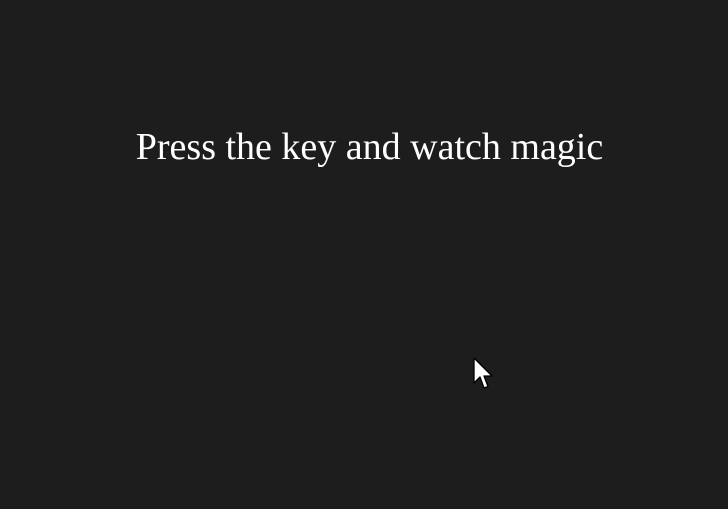 This screenshot has width=728, height=509. Describe the element at coordinates (369, 147) in the screenshot. I see `page-title: Press the key and watch magic` at that location.